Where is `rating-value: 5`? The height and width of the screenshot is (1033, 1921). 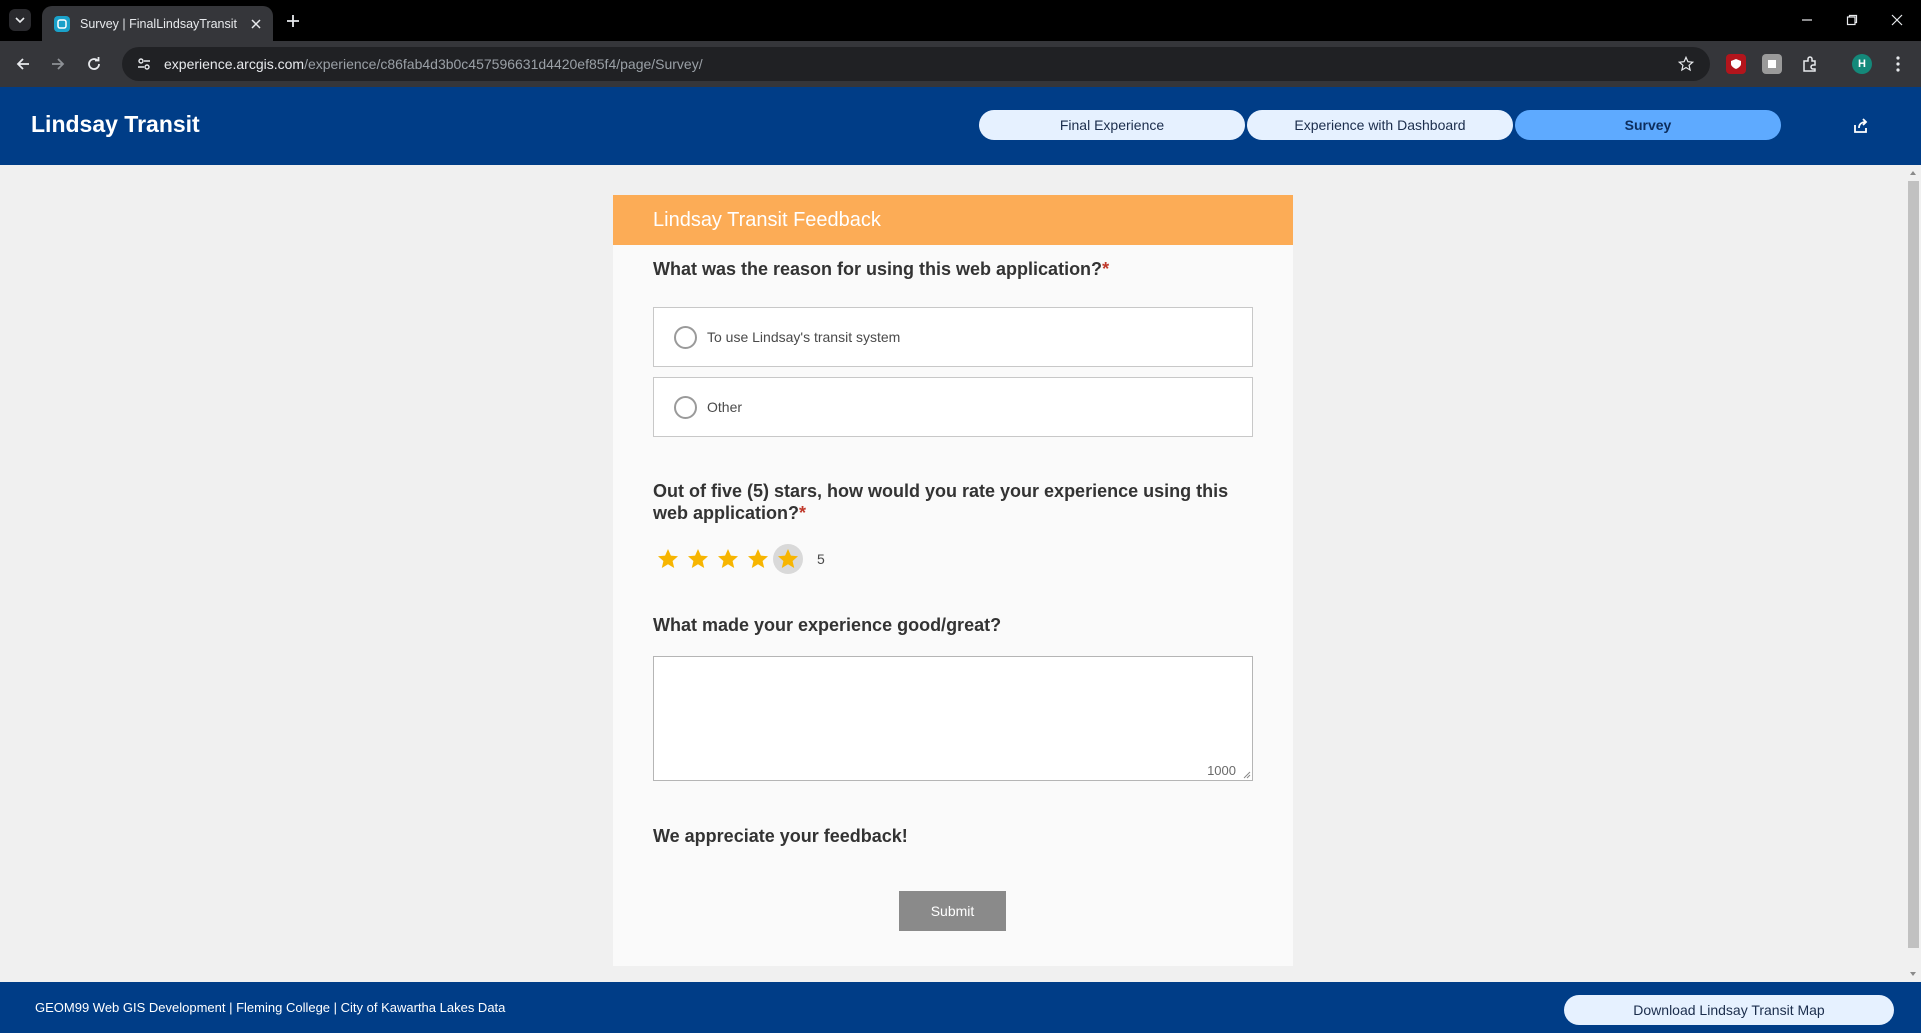 rating-value: 5 is located at coordinates (821, 559).